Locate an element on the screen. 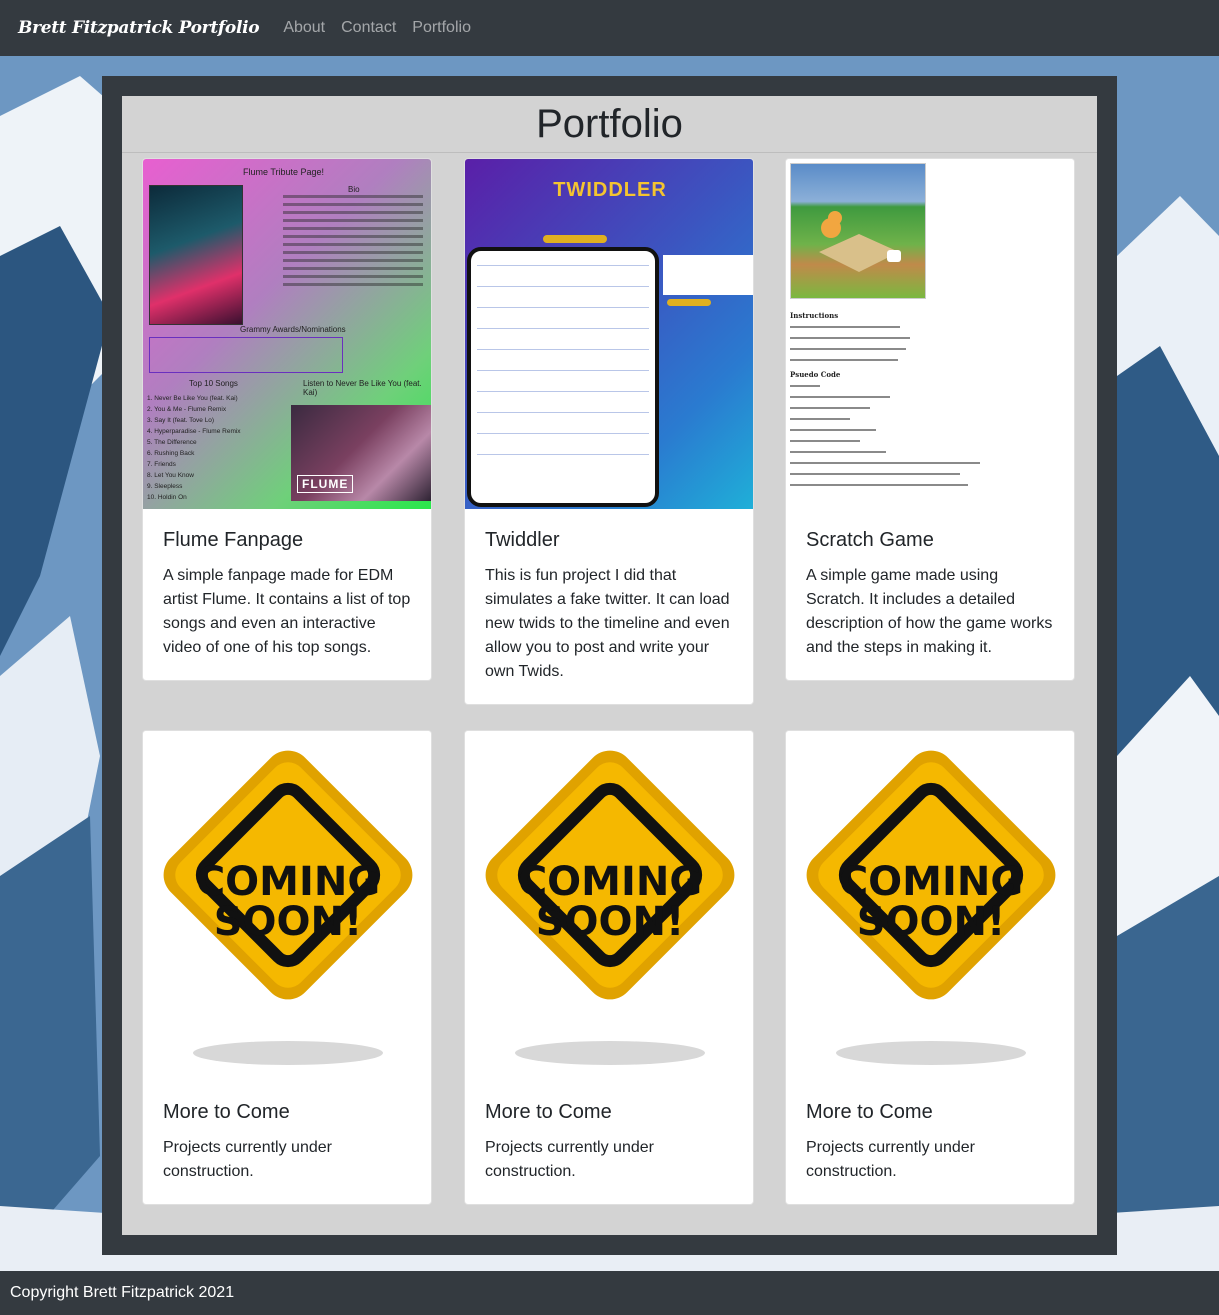 The height and width of the screenshot is (1315, 1219). flume-thumb-heading: Flume Tribute Page! is located at coordinates (284, 172).